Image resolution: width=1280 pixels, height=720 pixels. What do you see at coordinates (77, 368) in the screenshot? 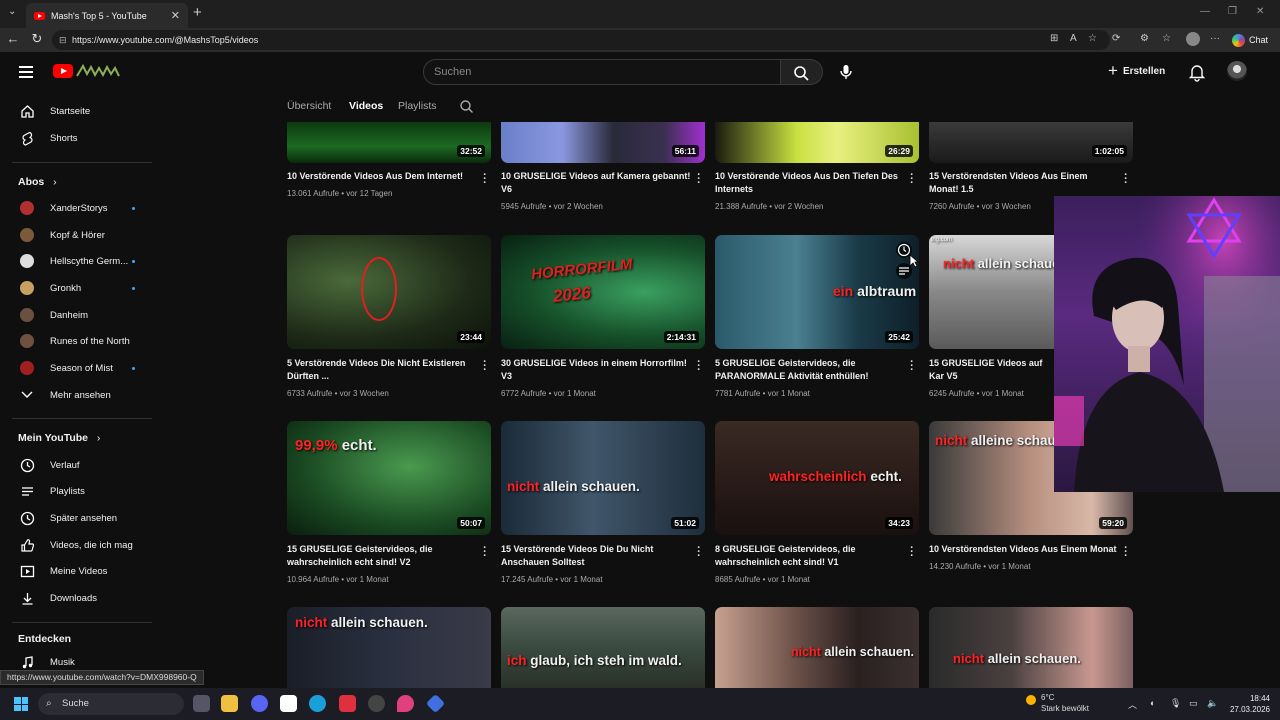
I see `sidebar-sub-season-of-mist: Season of Mist` at bounding box center [77, 368].